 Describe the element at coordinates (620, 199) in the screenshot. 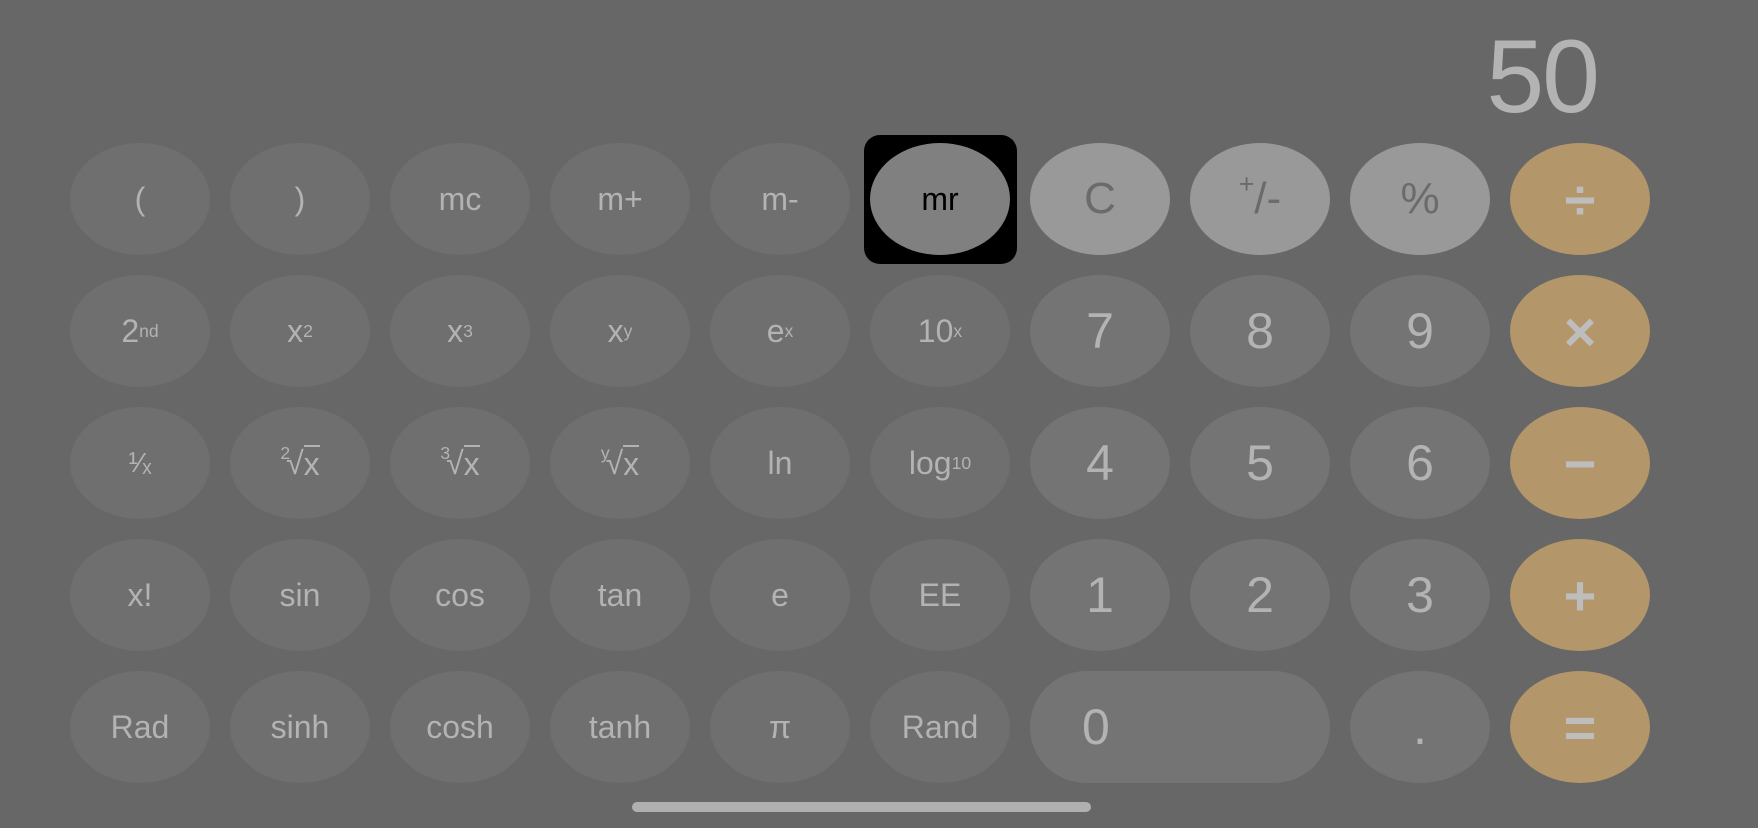

I see `memory-add-button: m+` at that location.